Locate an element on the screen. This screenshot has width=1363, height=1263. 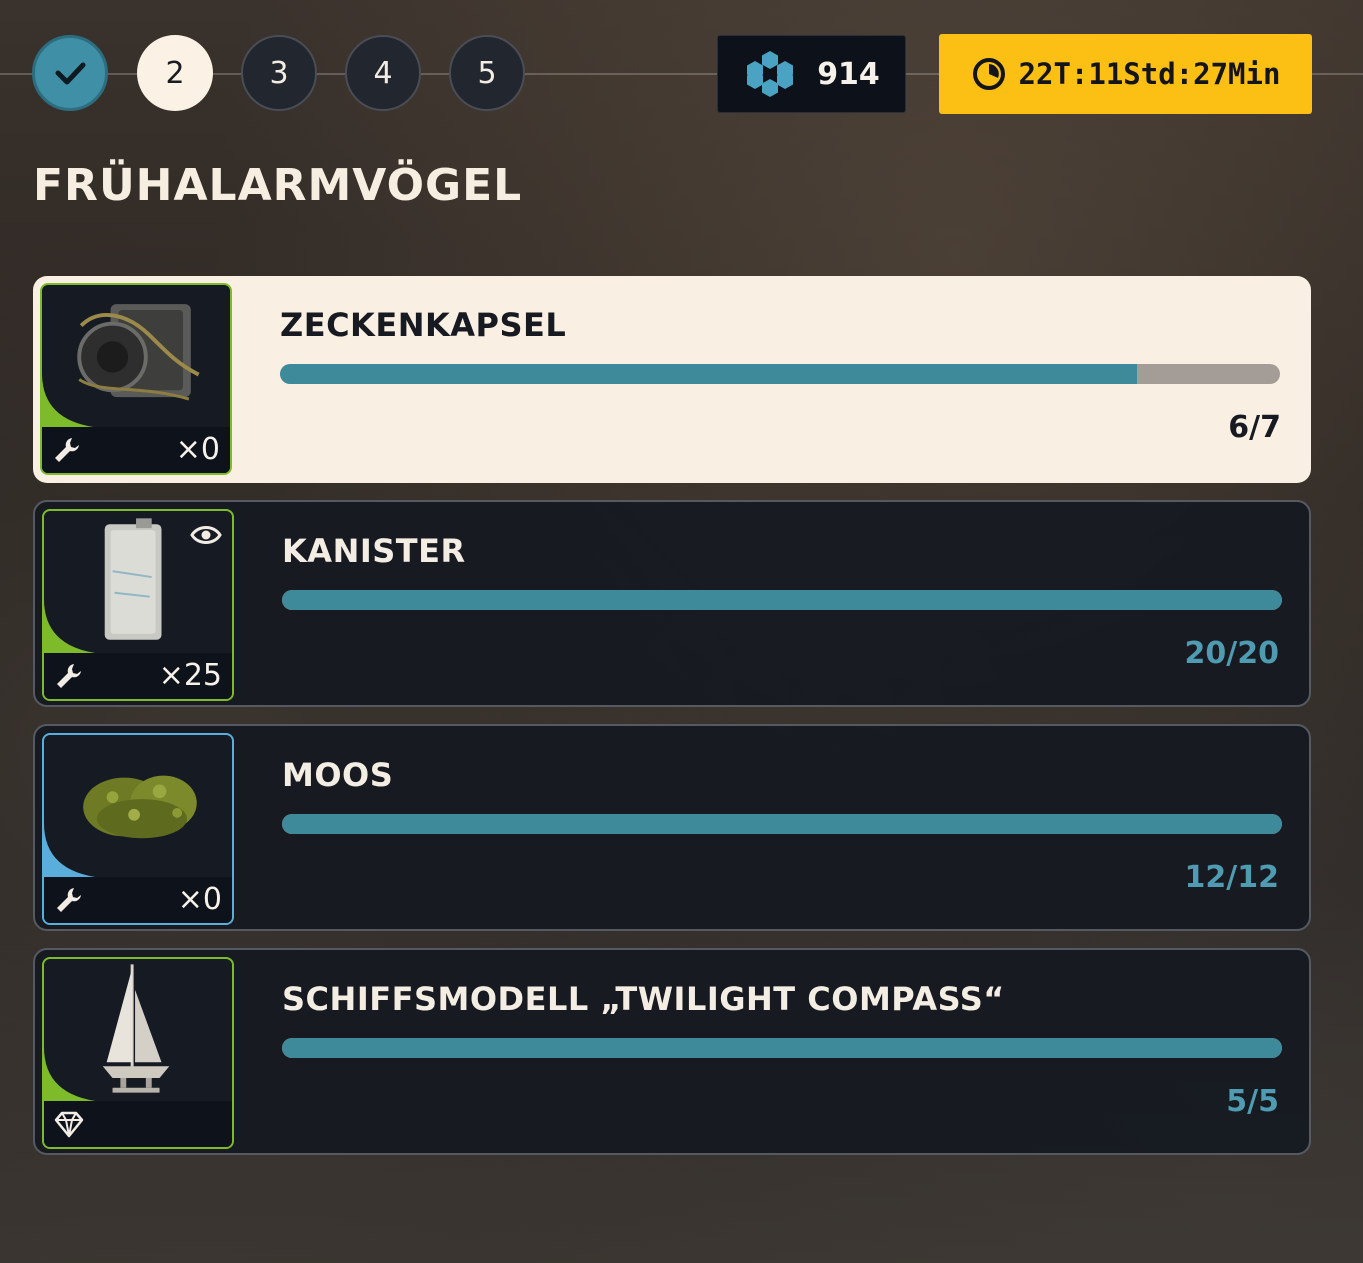
item-thumbnail is located at coordinates (138, 1053).